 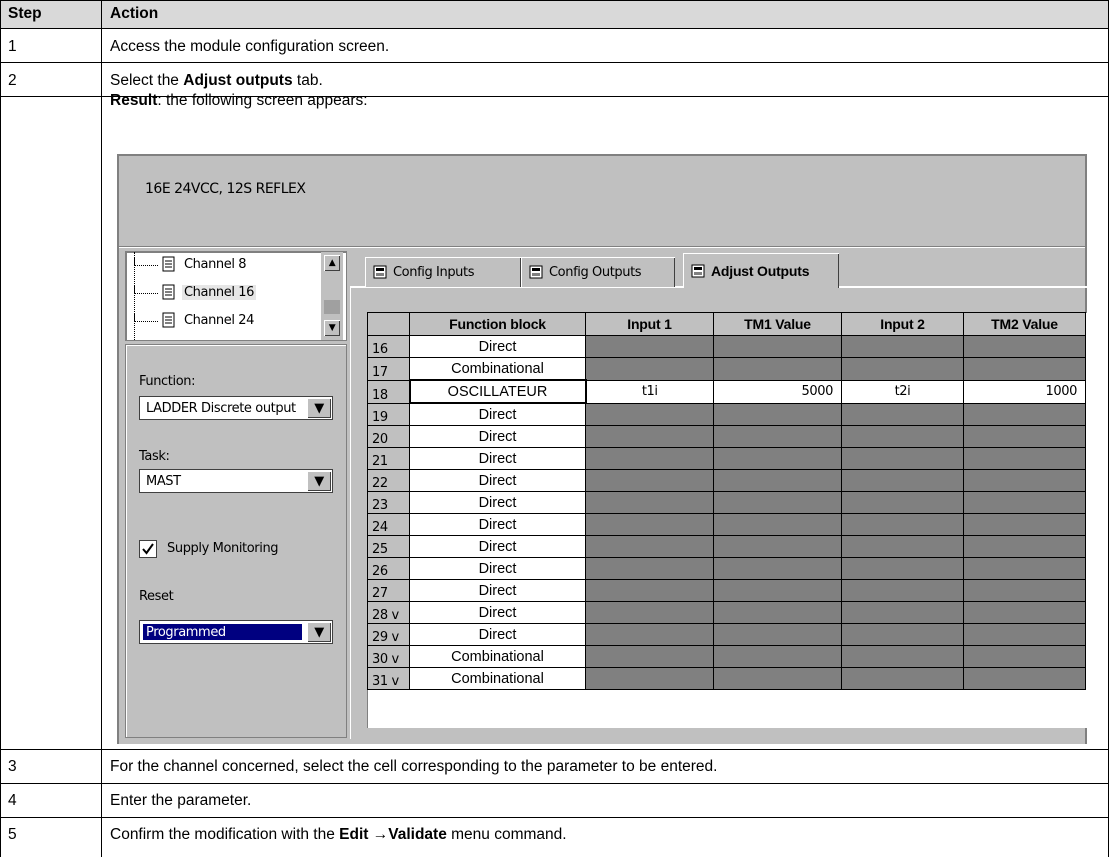 What do you see at coordinates (726, 590) in the screenshot?
I see `table-row: 27 Direct` at bounding box center [726, 590].